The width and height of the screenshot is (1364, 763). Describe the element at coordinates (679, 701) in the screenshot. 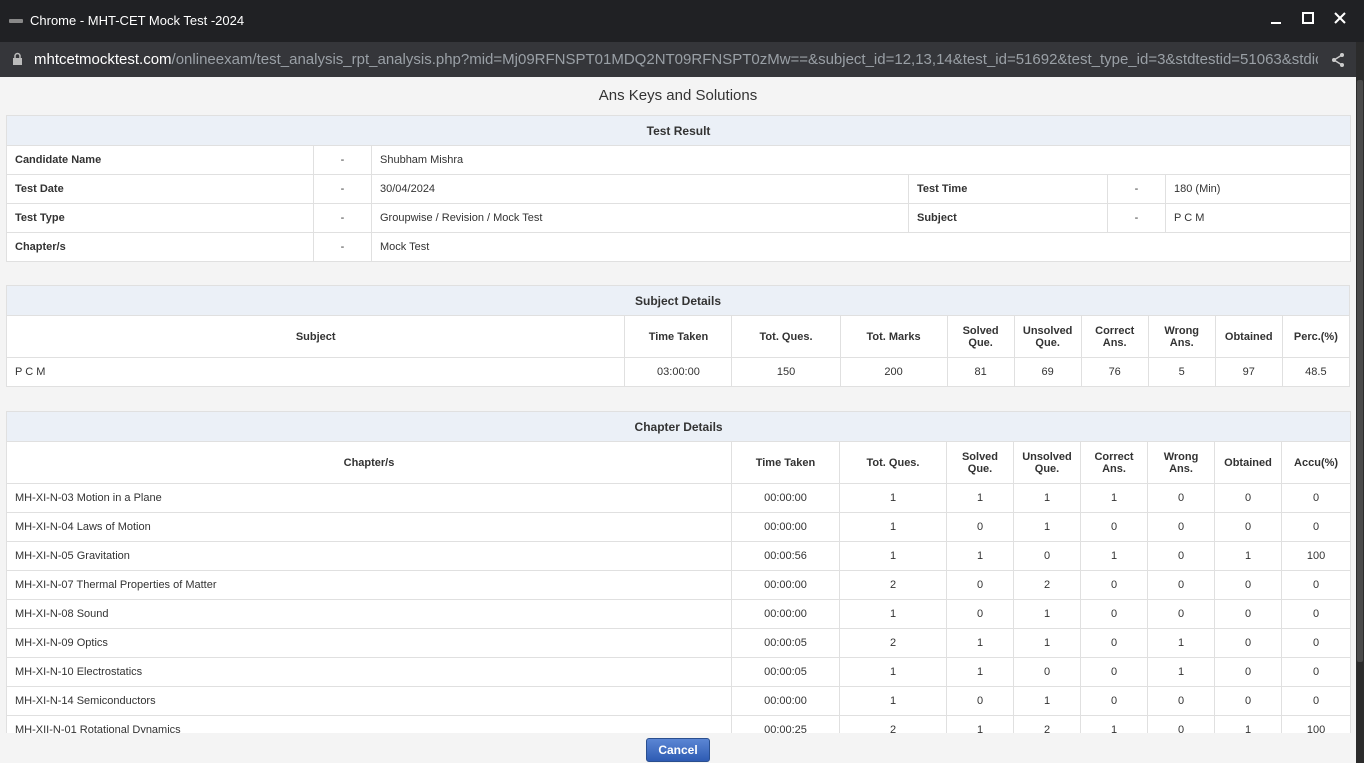

I see `table-row: MH-XI-N-14 Semiconductors 00:00:00 1 0 1 0 0 0 0` at that location.